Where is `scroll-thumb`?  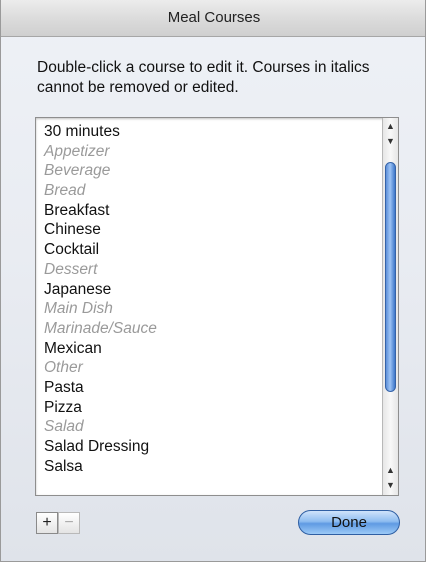
scroll-thumb is located at coordinates (390, 277).